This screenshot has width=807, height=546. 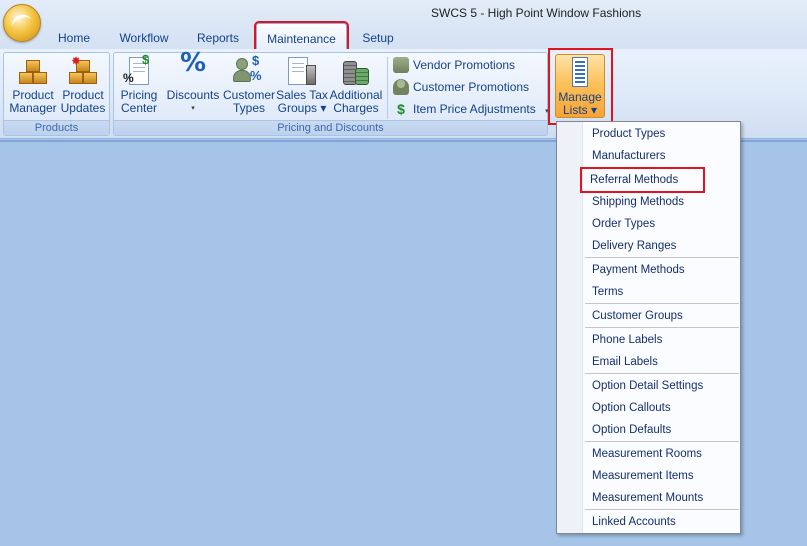 What do you see at coordinates (56, 127) in the screenshot?
I see `products-group-caption: Products` at bounding box center [56, 127].